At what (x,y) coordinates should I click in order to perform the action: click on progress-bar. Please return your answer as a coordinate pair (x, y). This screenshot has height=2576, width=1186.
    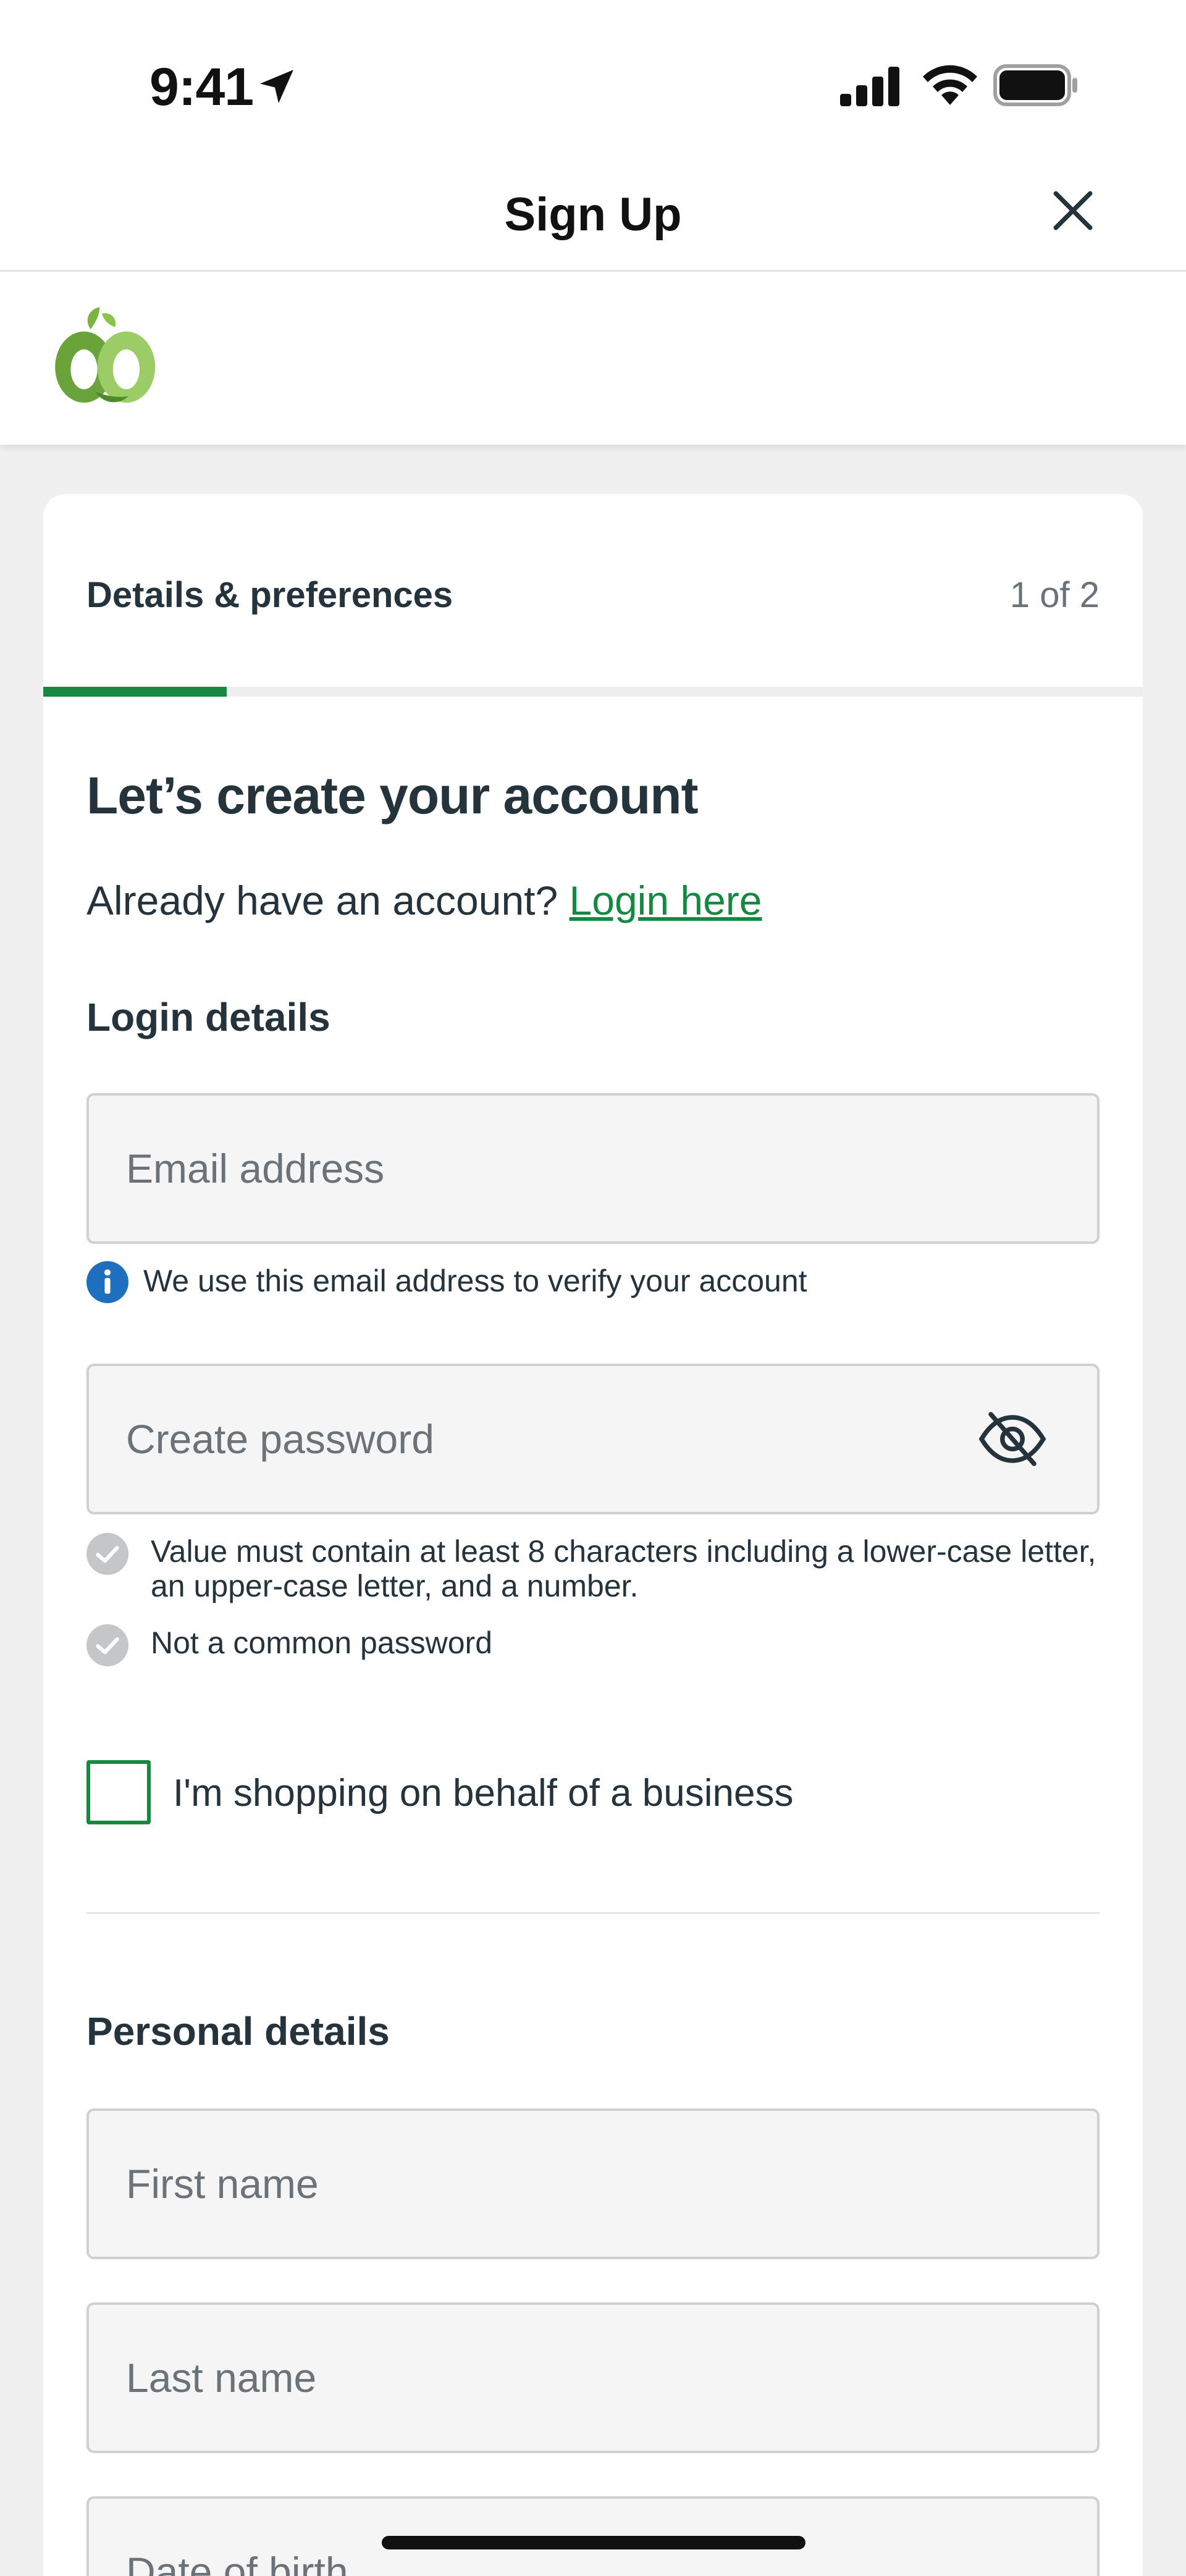
    Looking at the image, I should click on (593, 692).